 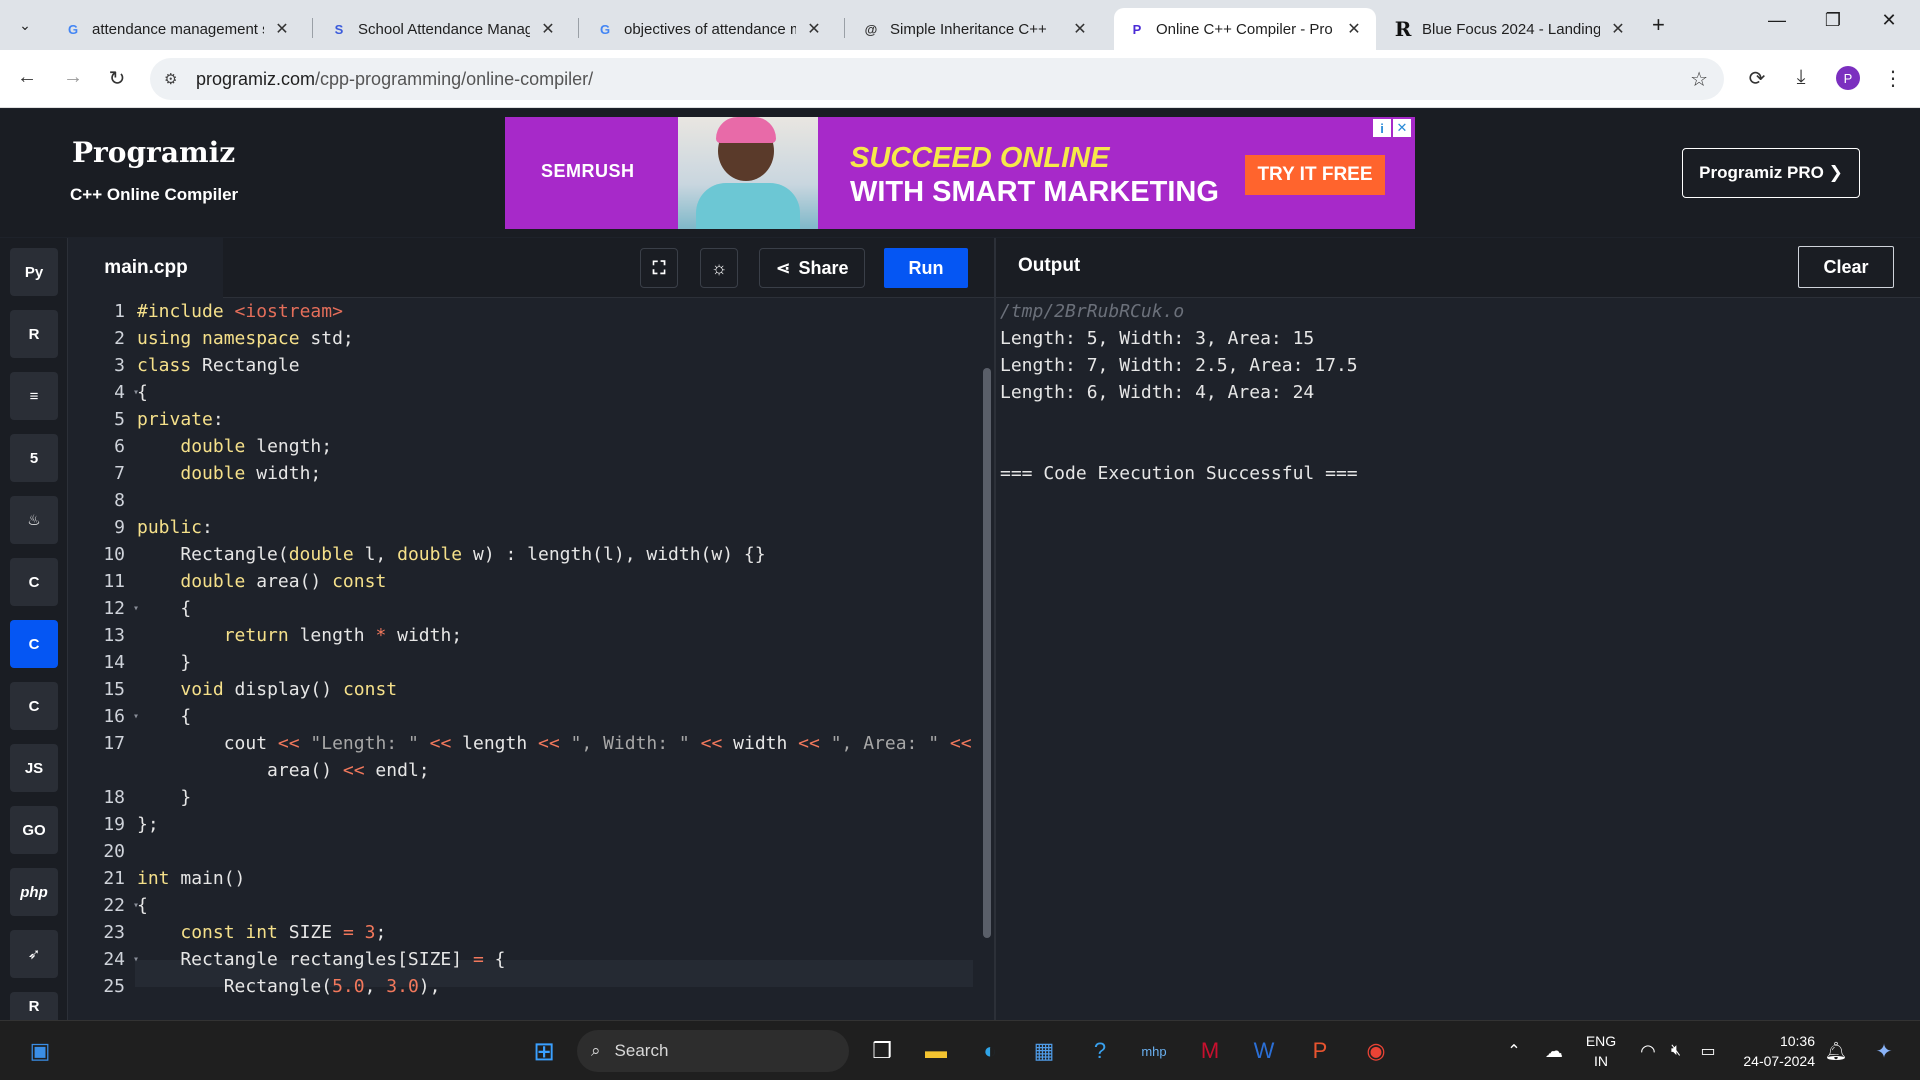 I want to click on site-info-icon: ⚙, so click(x=174, y=79).